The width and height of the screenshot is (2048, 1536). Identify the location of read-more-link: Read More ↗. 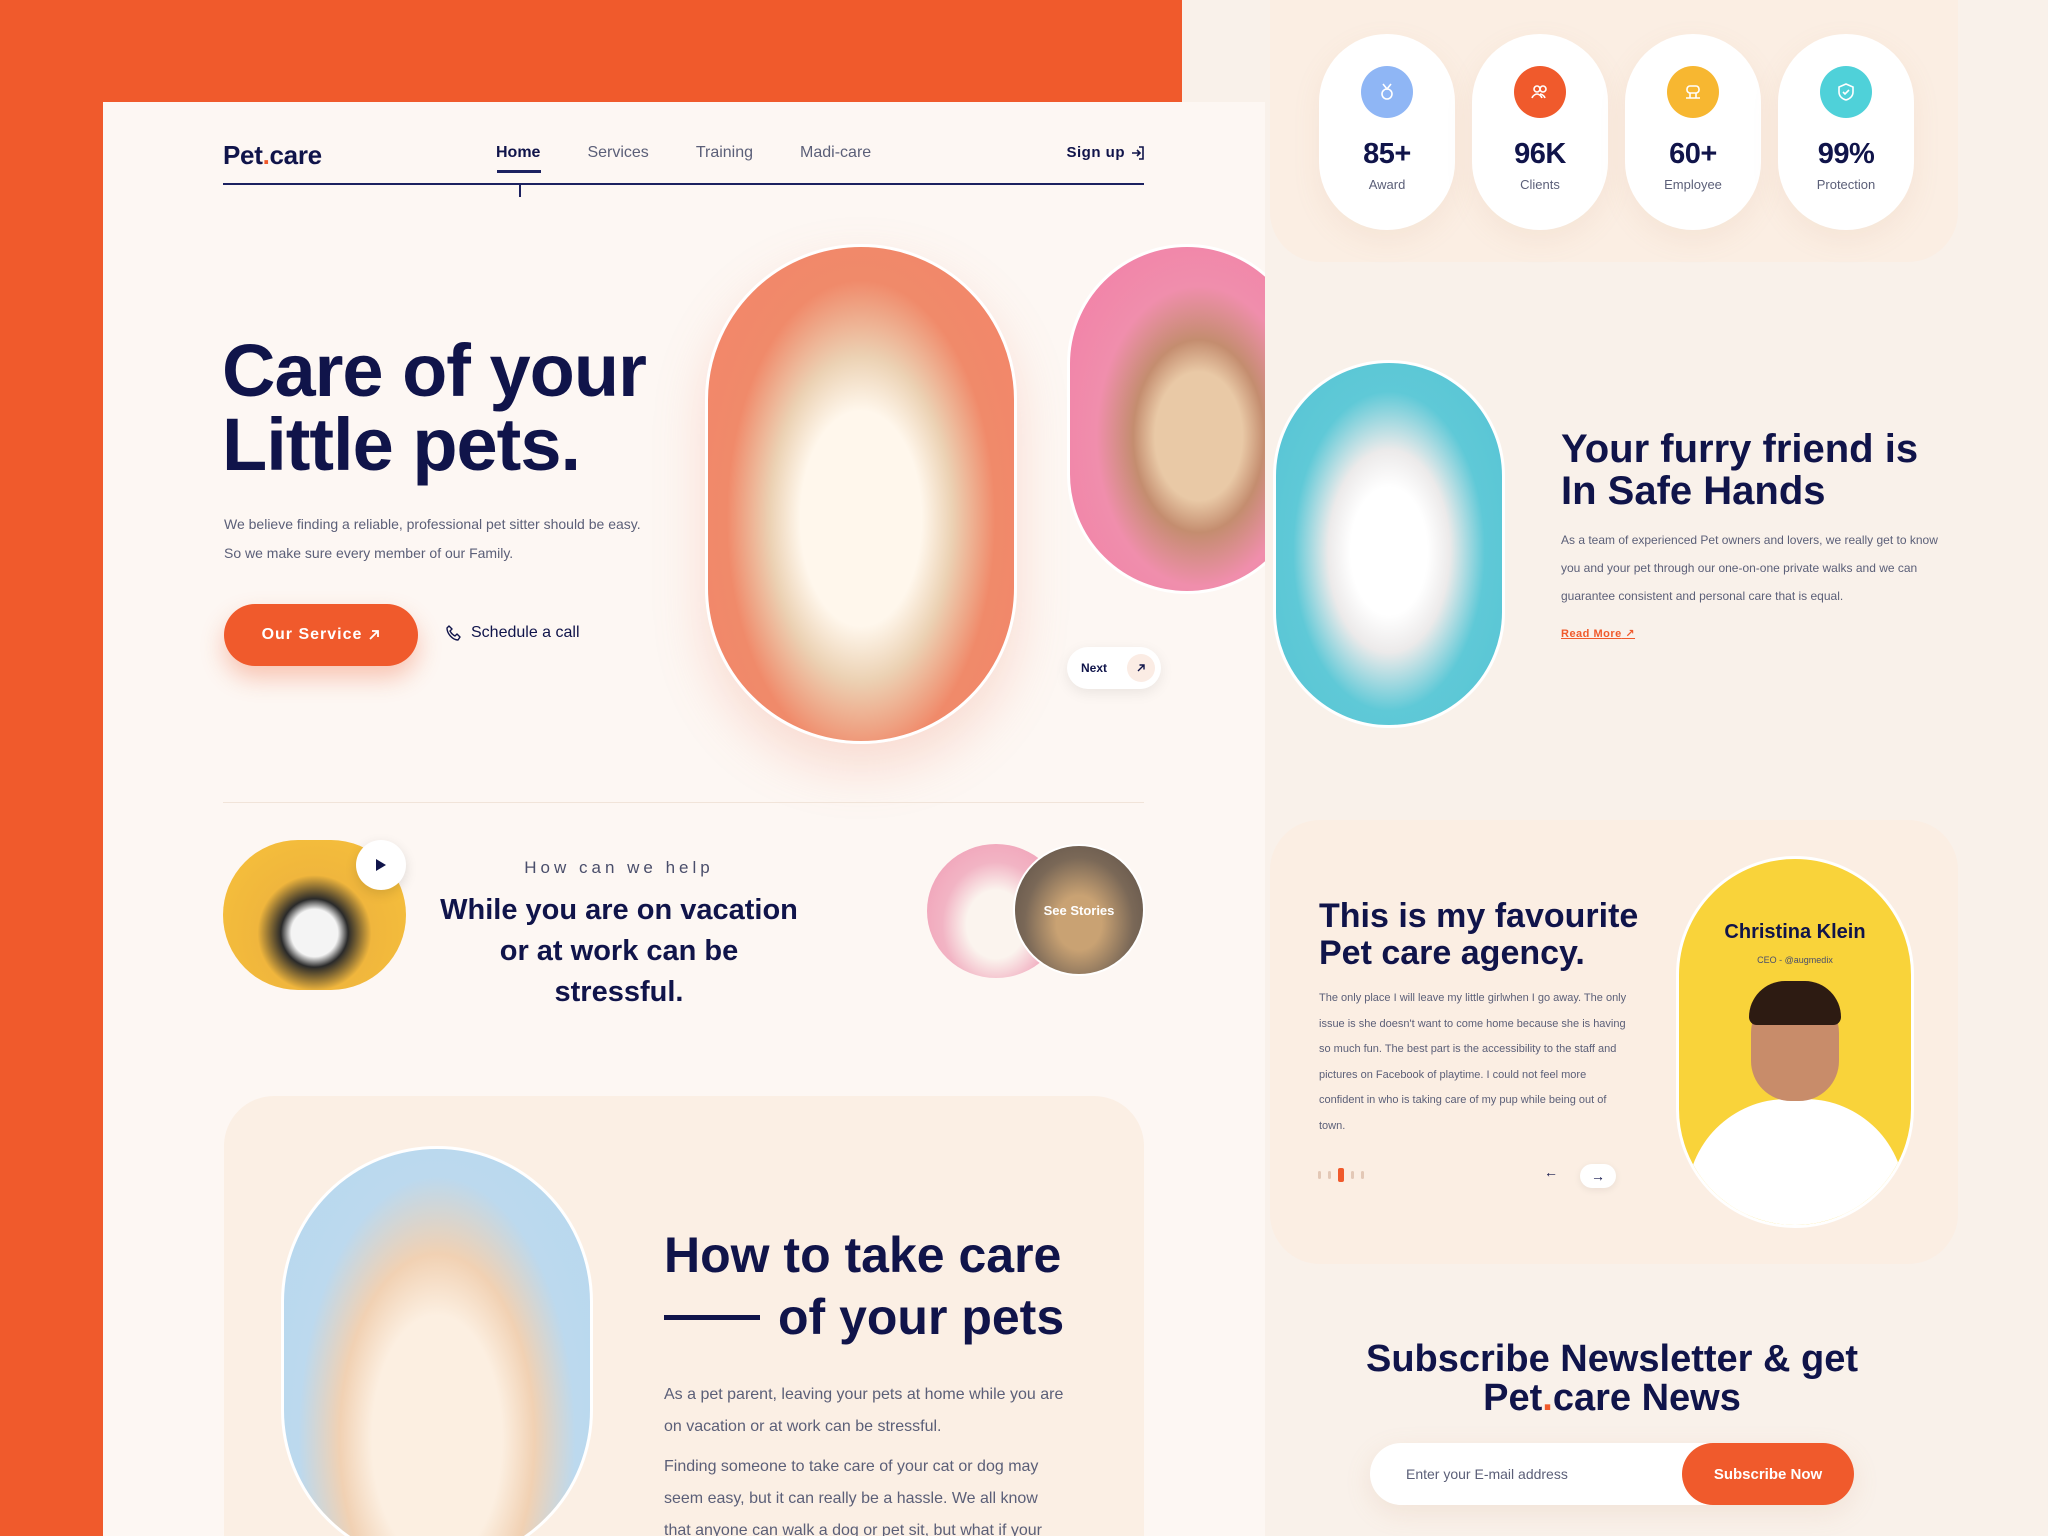
(1598, 633).